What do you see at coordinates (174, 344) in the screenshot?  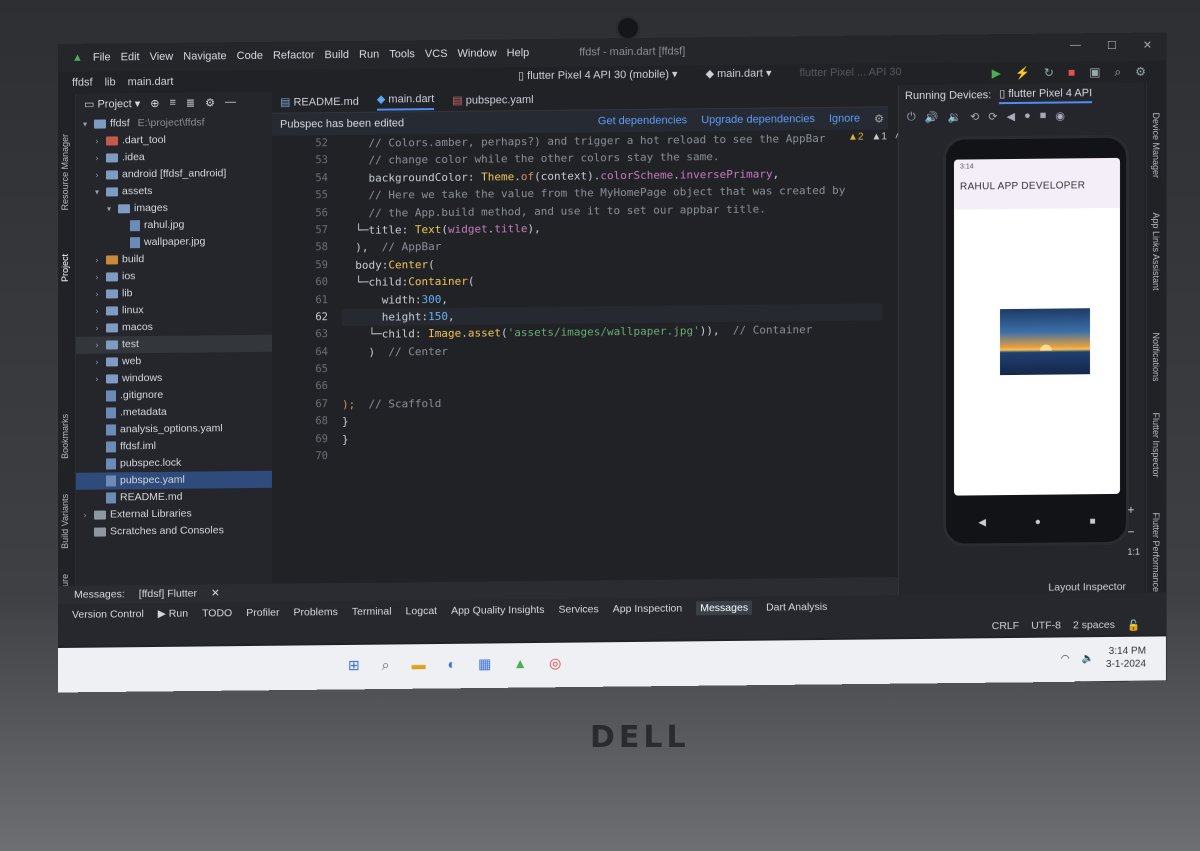 I see `tree-item: › test` at bounding box center [174, 344].